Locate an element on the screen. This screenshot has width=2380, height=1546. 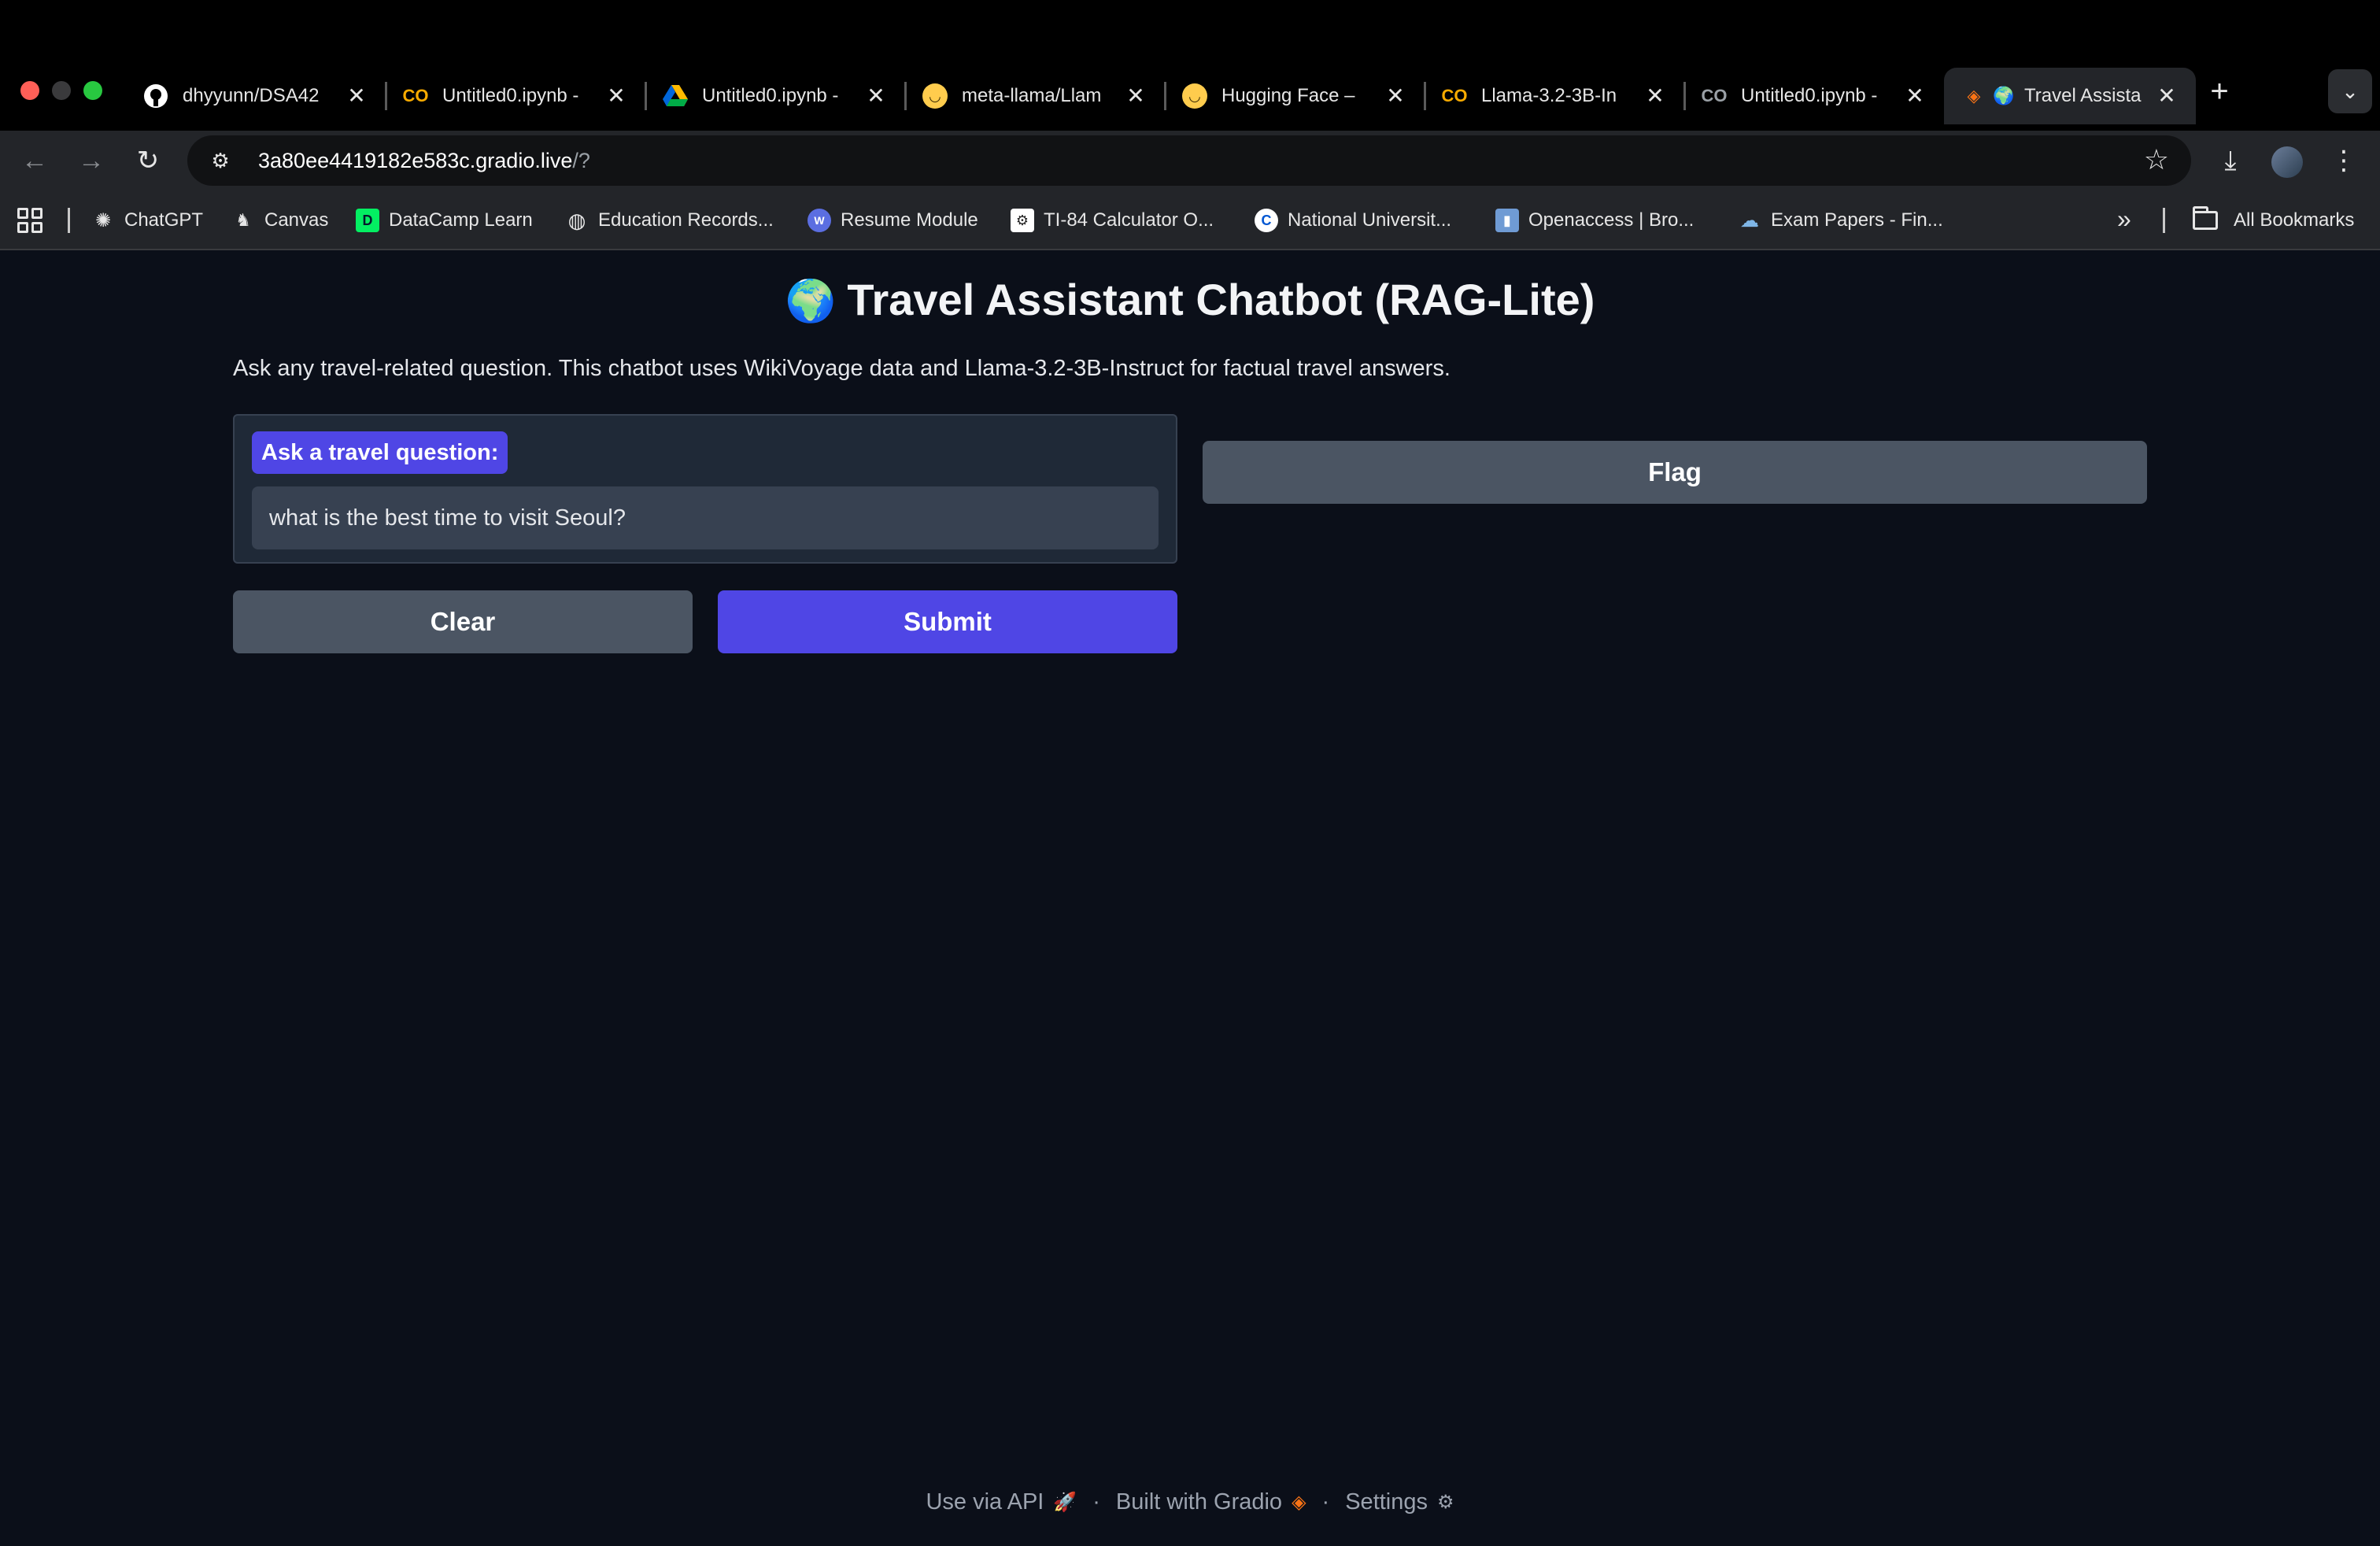
chatgpt-icon: ✺ is located at coordinates (103, 220).